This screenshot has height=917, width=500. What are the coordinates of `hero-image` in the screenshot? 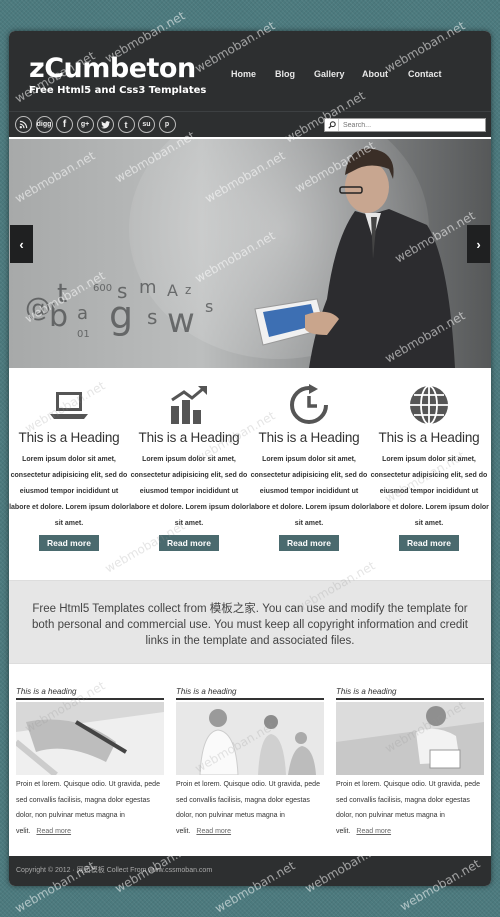 It's located at (354, 258).